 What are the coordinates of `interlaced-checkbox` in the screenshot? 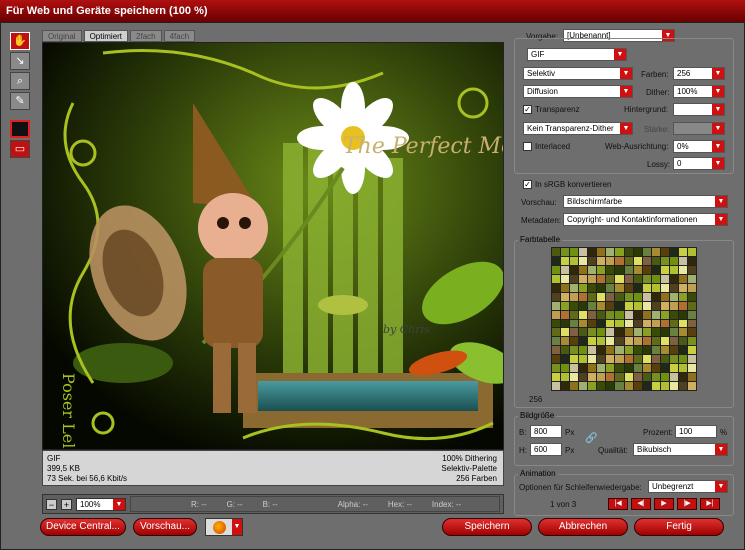 It's located at (527, 146).